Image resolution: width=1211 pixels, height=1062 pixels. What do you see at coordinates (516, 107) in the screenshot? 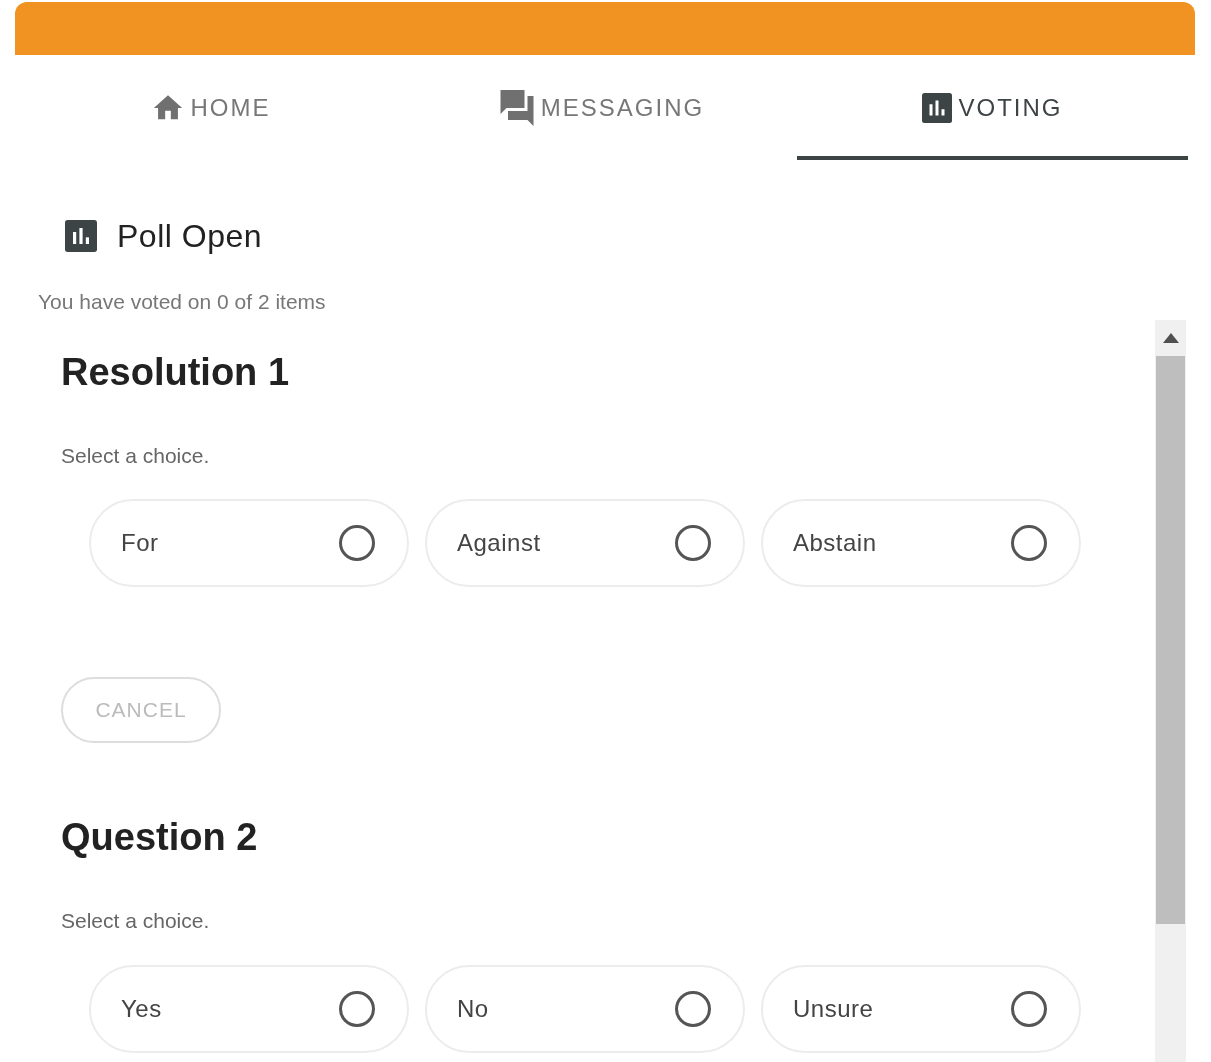
I see `chat-bubbles-icon` at bounding box center [516, 107].